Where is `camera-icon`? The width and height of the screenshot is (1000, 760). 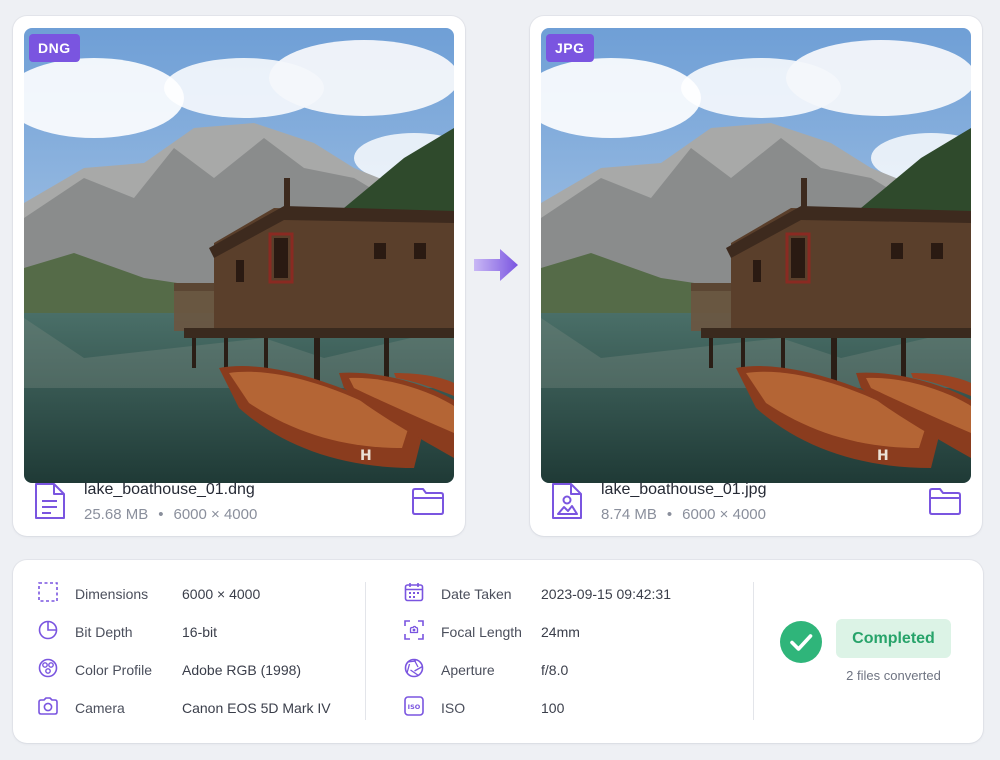
camera-icon is located at coordinates (48, 706).